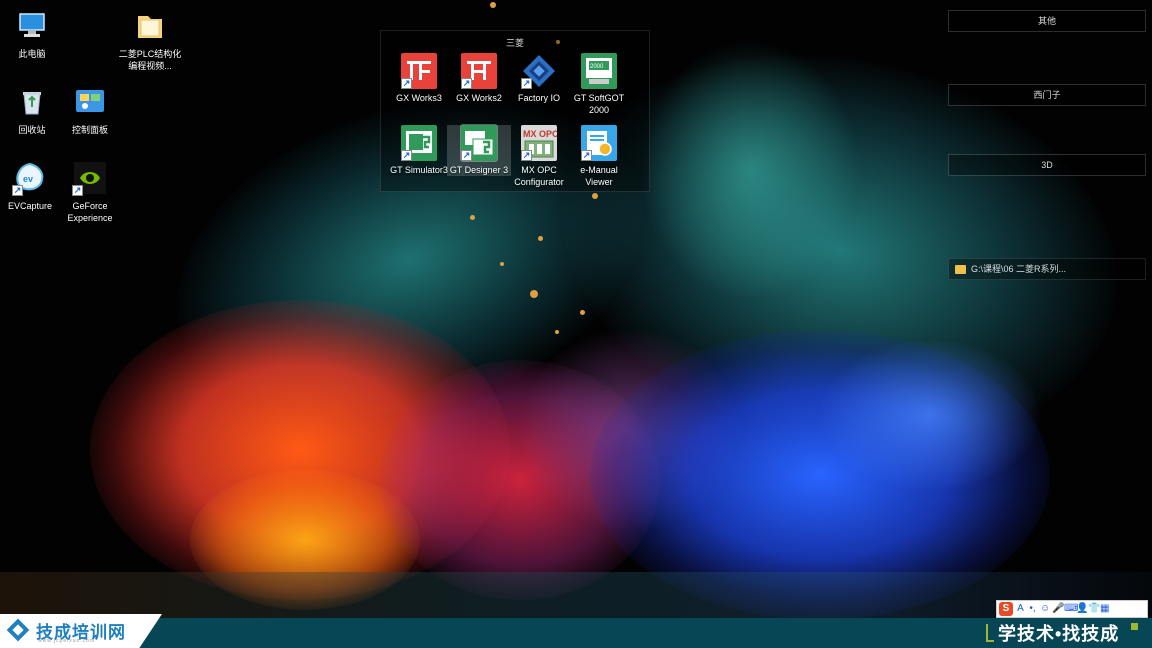 The height and width of the screenshot is (648, 1152). I want to click on ime-toolbar: S A •, ☺ 🎤 ⌨ 👤 👕 ▦, so click(1072, 609).